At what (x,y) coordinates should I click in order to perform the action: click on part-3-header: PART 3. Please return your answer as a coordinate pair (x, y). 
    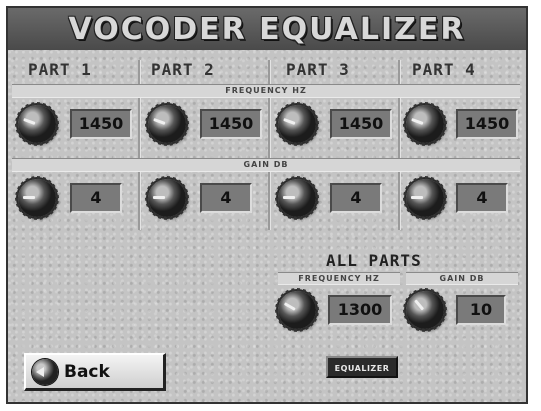
    Looking at the image, I should click on (318, 69).